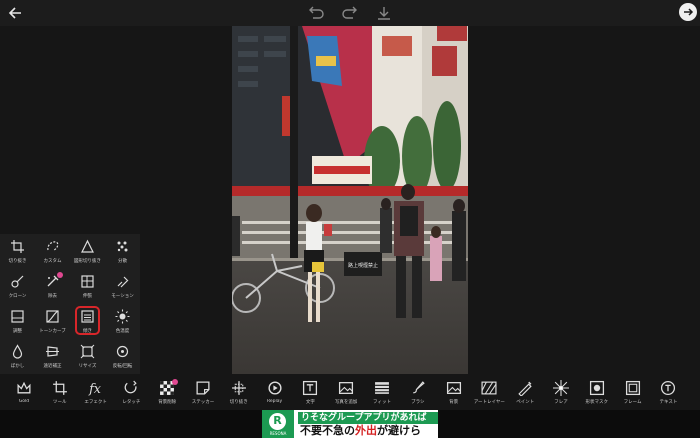 The height and width of the screenshot is (438, 700). I want to click on tool-flip-rotate: 反転/回転, so click(122, 356).